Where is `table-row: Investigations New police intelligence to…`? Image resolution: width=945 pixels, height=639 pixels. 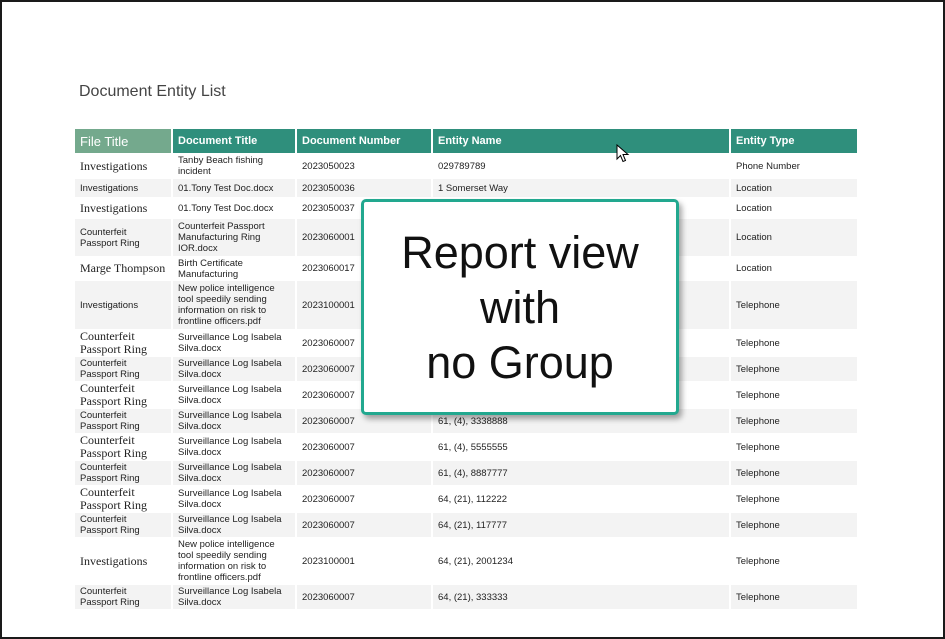 table-row: Investigations New police intelligence to… is located at coordinates (466, 561).